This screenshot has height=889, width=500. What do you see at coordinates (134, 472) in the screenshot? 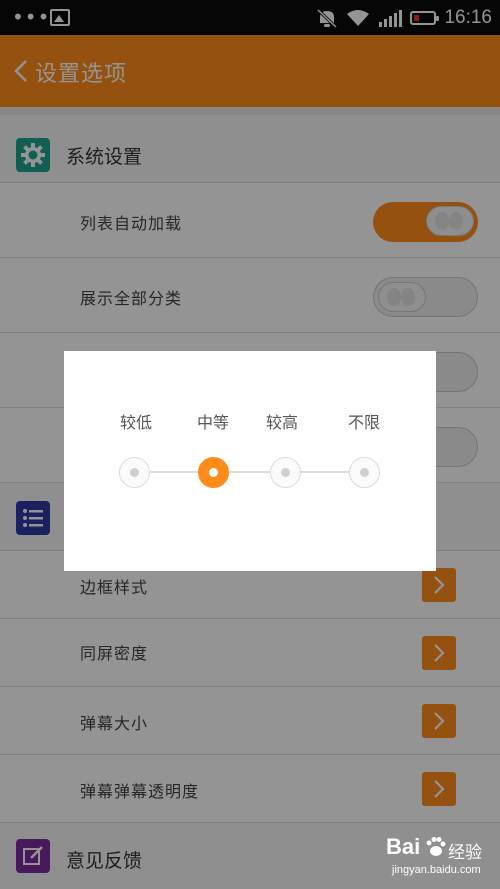
I see `level-option-low` at bounding box center [134, 472].